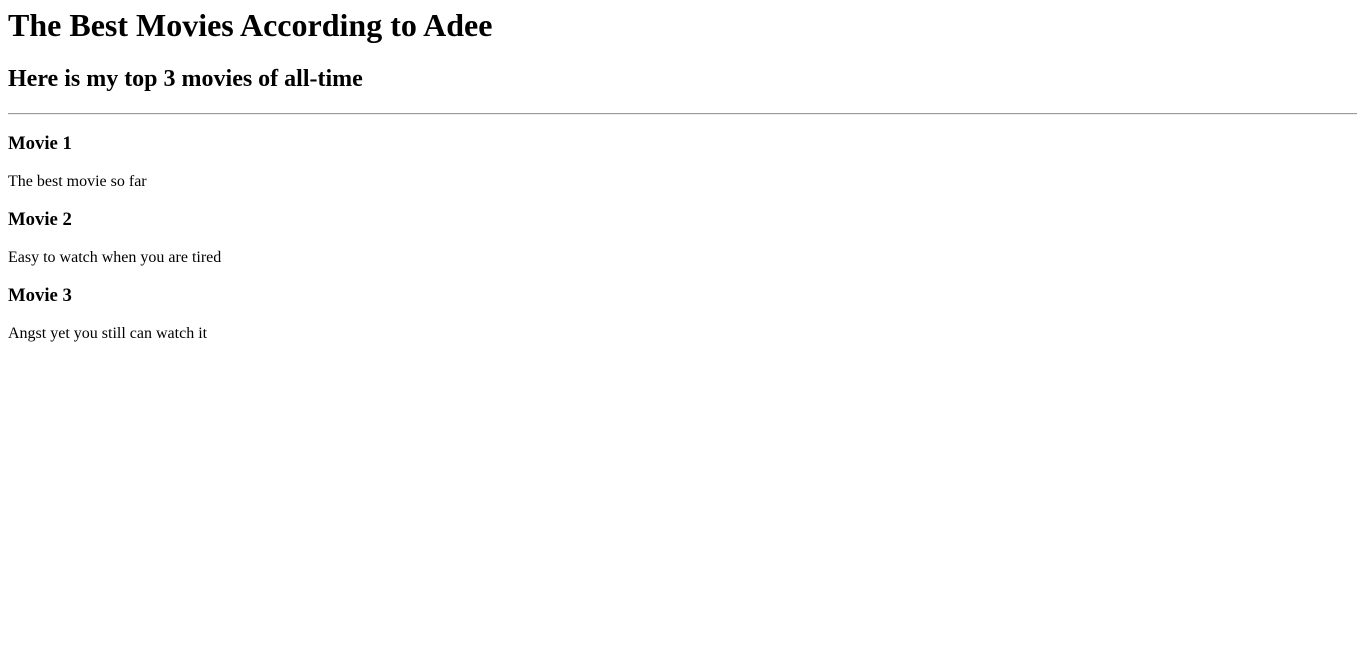  What do you see at coordinates (40, 219) in the screenshot?
I see `movie-title: Movie 2` at bounding box center [40, 219].